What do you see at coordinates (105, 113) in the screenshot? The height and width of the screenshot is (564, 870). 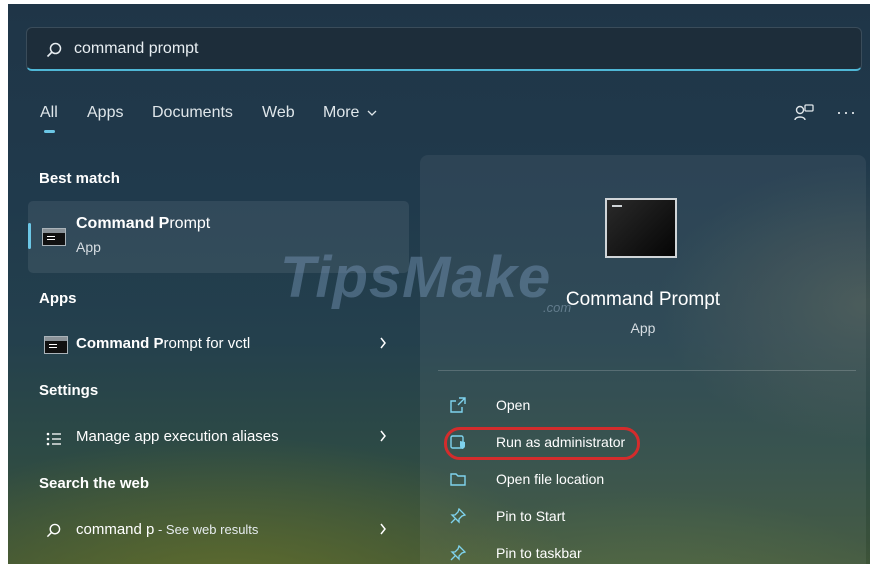 I see `tab-apps: Apps` at bounding box center [105, 113].